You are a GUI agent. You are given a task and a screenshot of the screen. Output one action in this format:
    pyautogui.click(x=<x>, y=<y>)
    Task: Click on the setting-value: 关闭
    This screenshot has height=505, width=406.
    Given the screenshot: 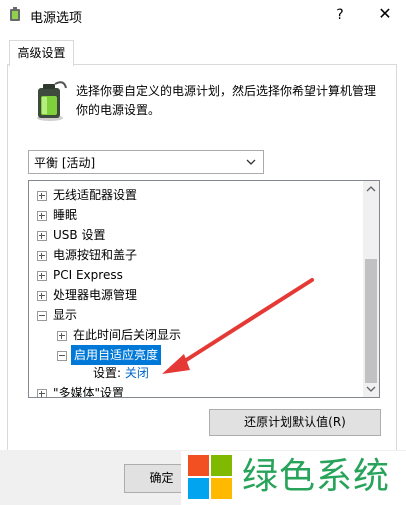 What is the action you would take?
    pyautogui.click(x=137, y=373)
    